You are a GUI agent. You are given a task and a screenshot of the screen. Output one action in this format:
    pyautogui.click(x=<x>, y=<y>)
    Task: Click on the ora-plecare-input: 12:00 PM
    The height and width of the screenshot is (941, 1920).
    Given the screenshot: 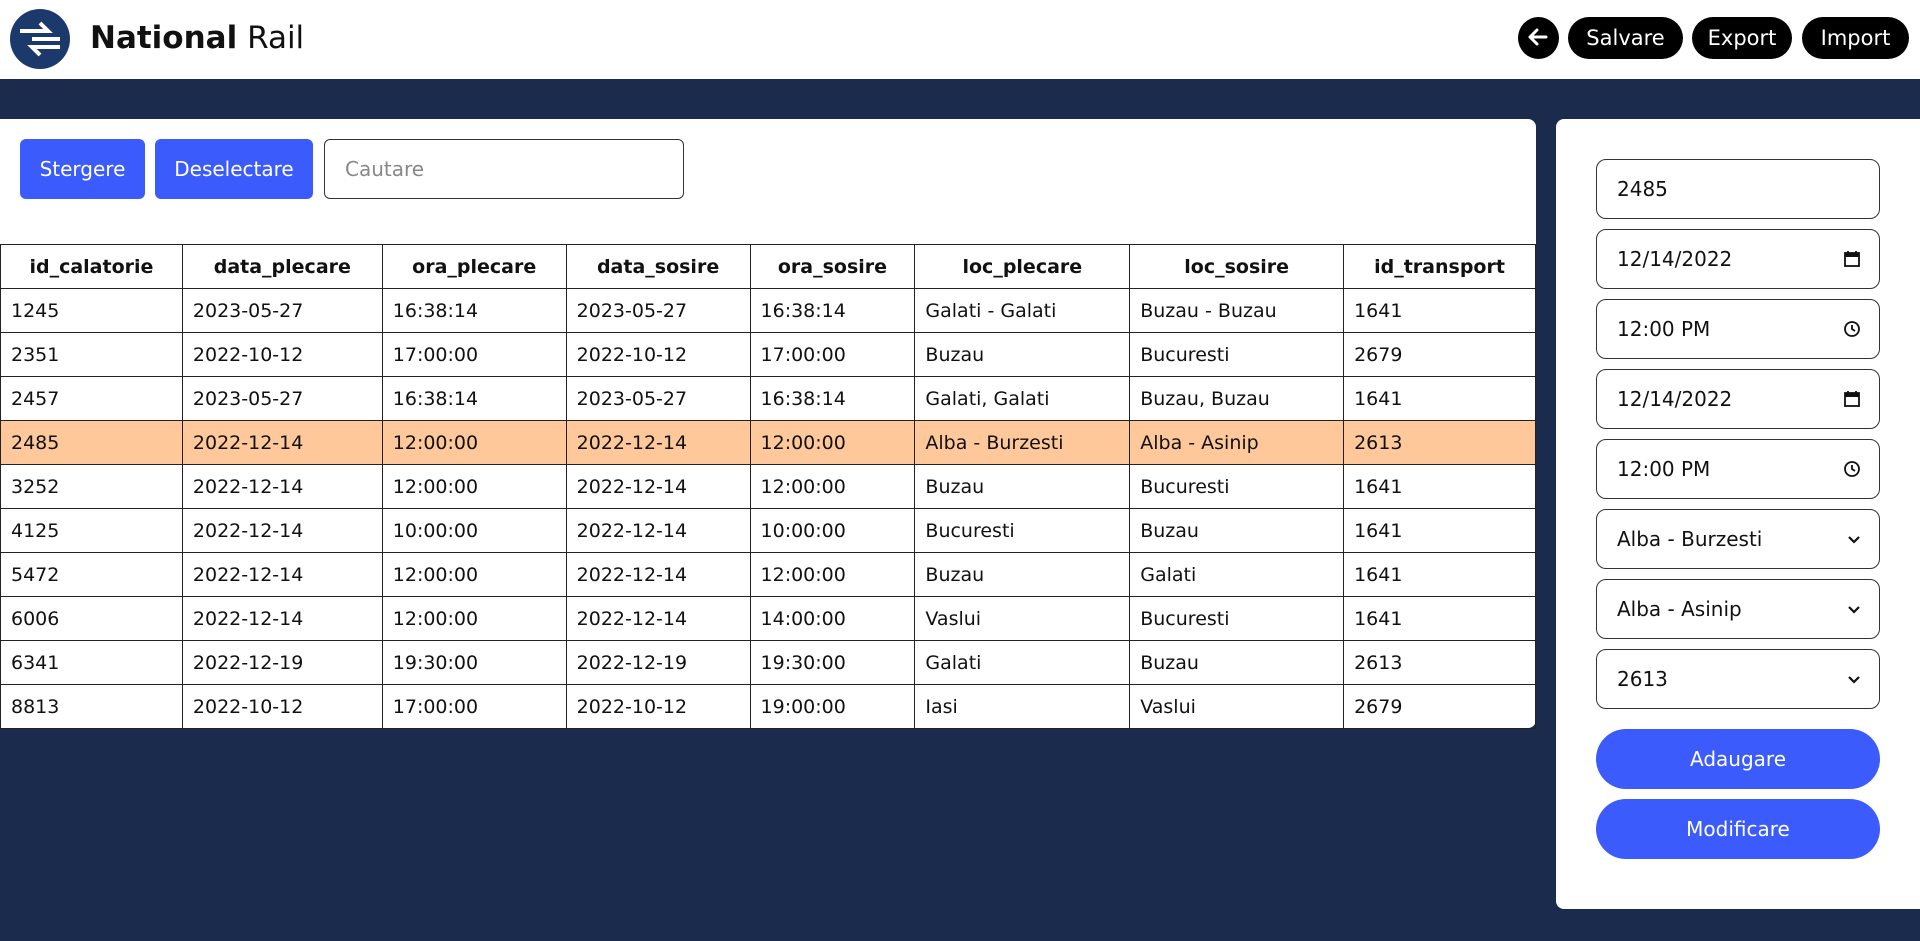 What is the action you would take?
    pyautogui.click(x=1738, y=329)
    